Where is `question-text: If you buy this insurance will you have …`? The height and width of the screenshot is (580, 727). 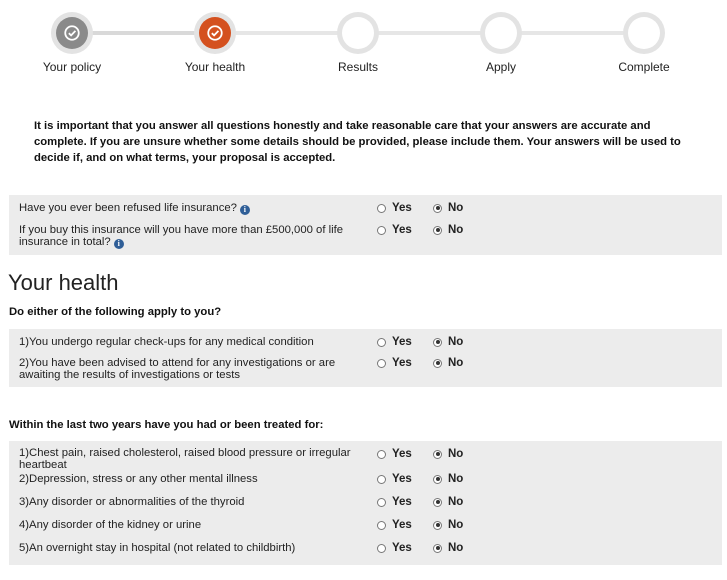 question-text: If you buy this insurance will you have … is located at coordinates (181, 236).